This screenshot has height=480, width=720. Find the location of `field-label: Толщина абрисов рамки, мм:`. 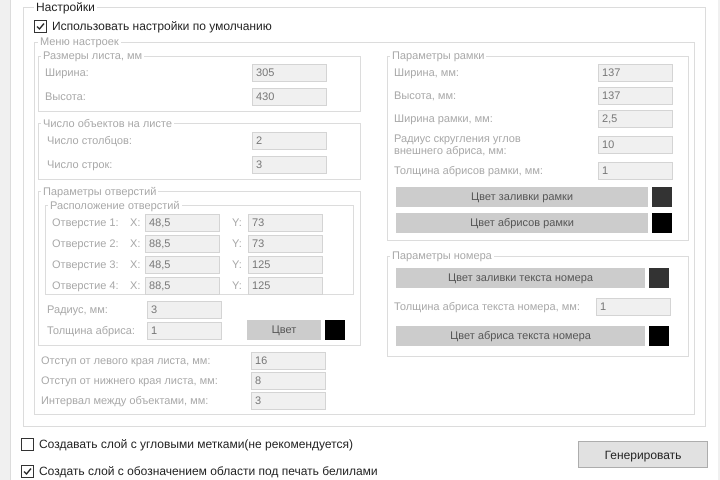

field-label: Толщина абрисов рамки, мм: is located at coordinates (469, 171).